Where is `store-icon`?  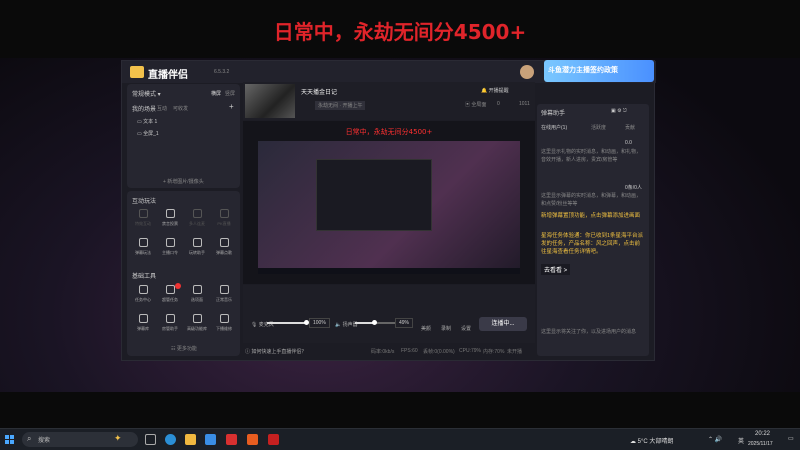
store-icon is located at coordinates (210, 439).